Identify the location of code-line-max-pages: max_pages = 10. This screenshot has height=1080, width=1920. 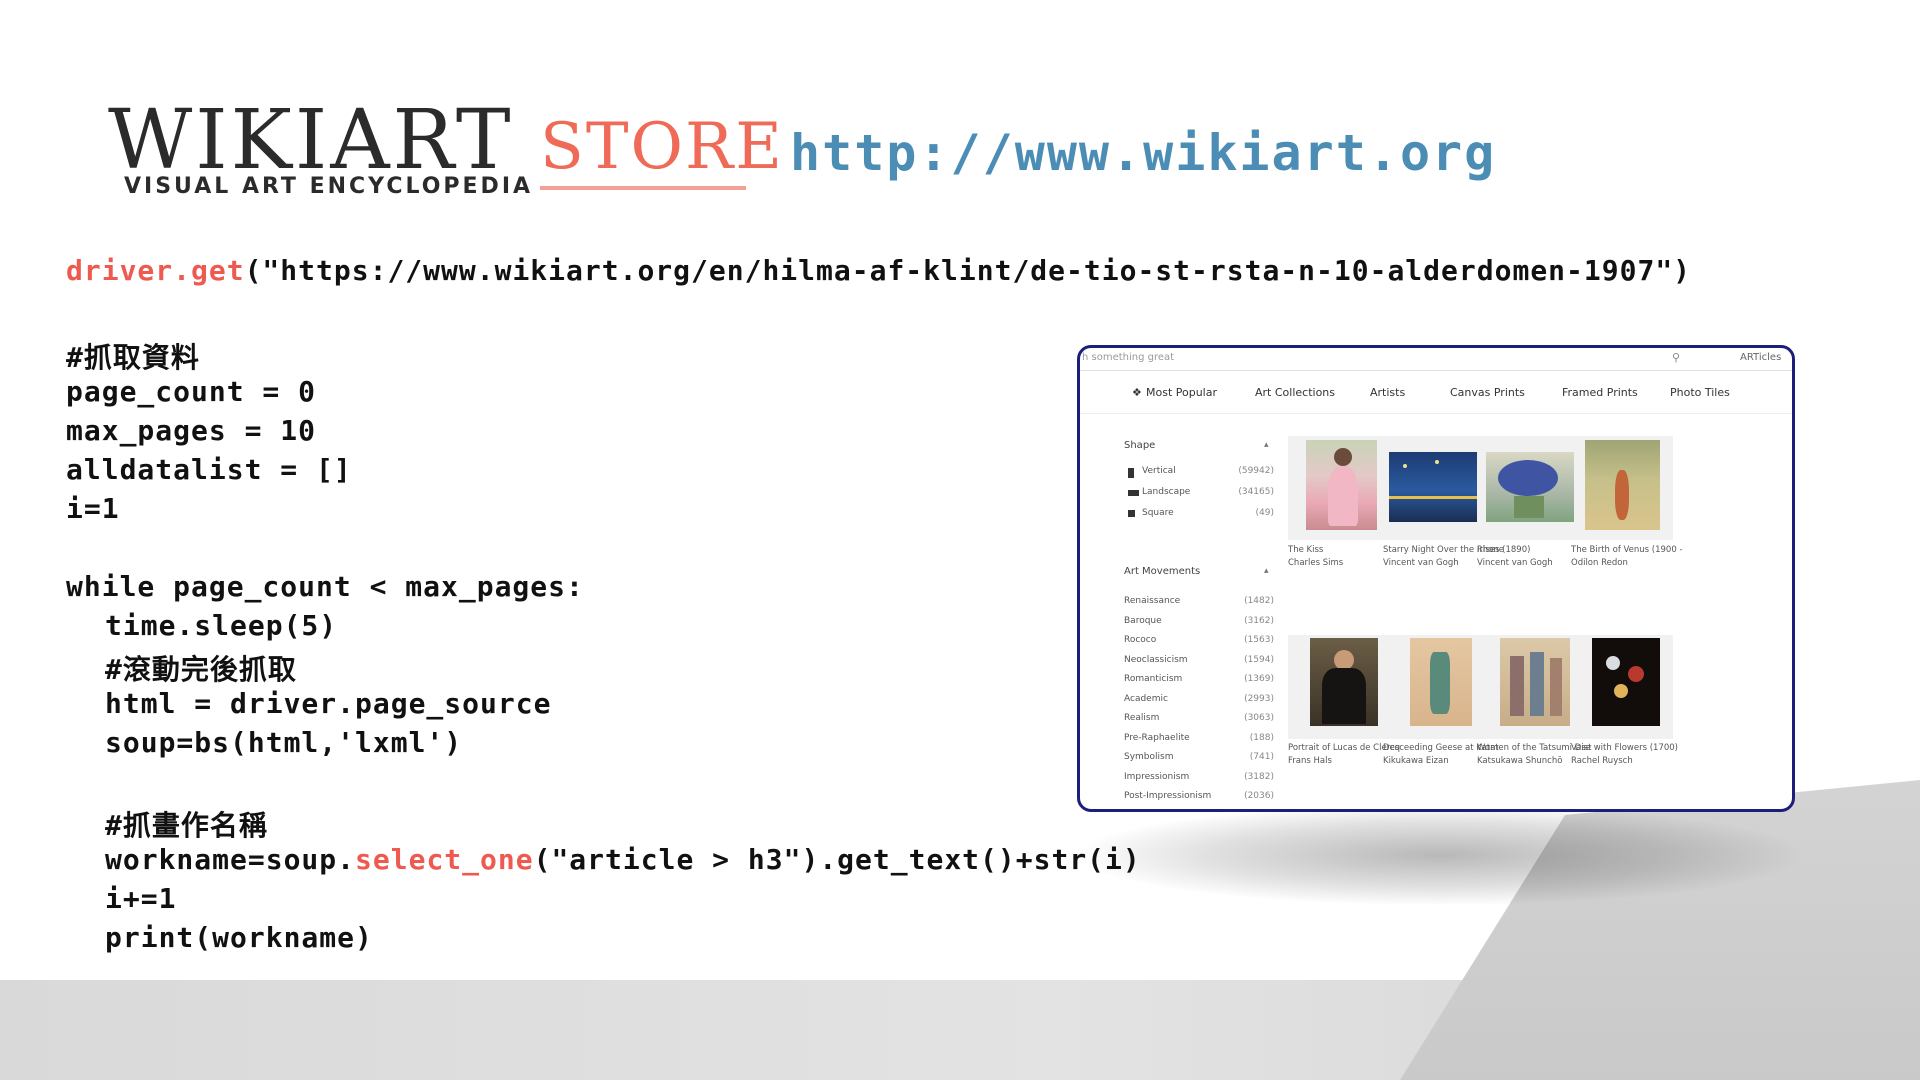
(191, 430).